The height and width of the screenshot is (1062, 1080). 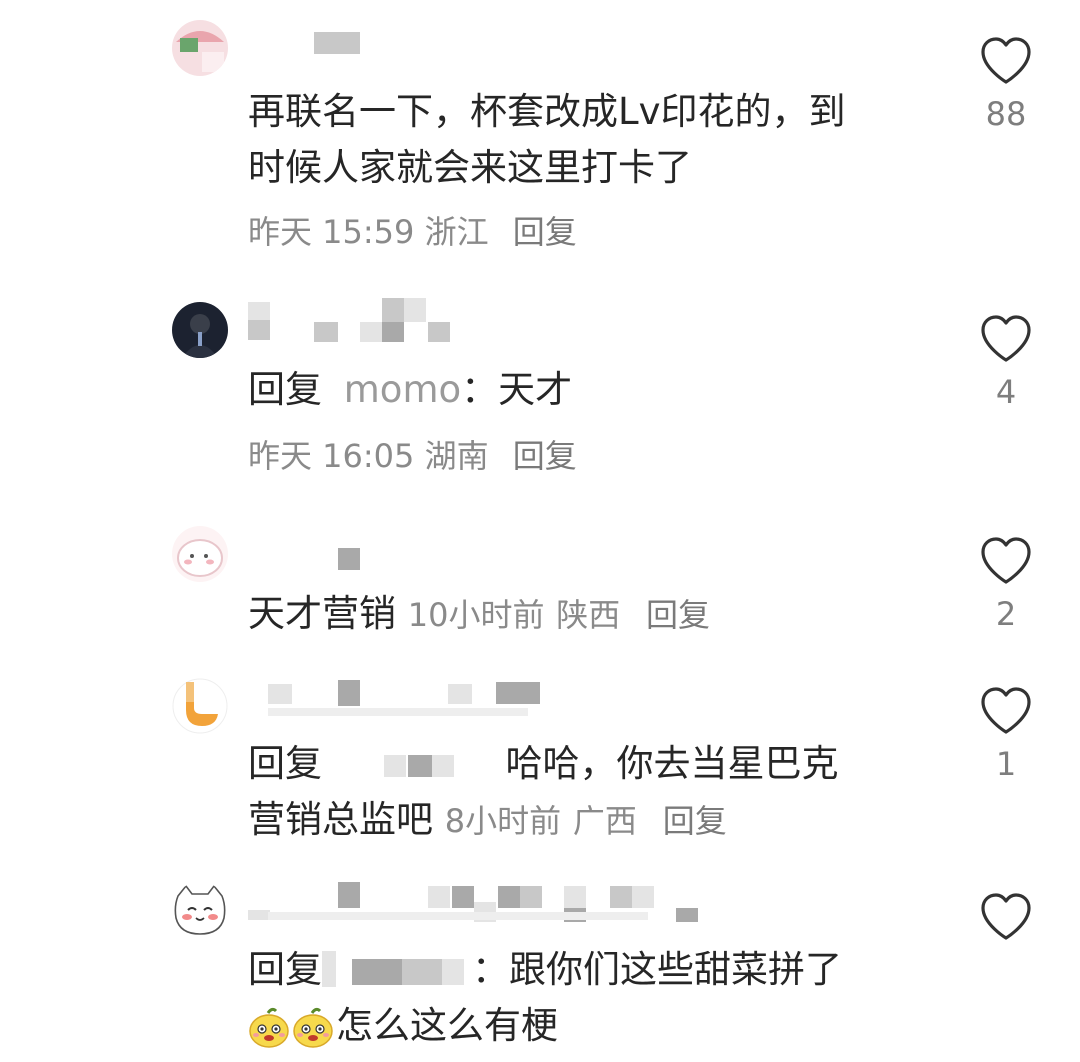 I want to click on like-button: 4, so click(x=1006, y=362).